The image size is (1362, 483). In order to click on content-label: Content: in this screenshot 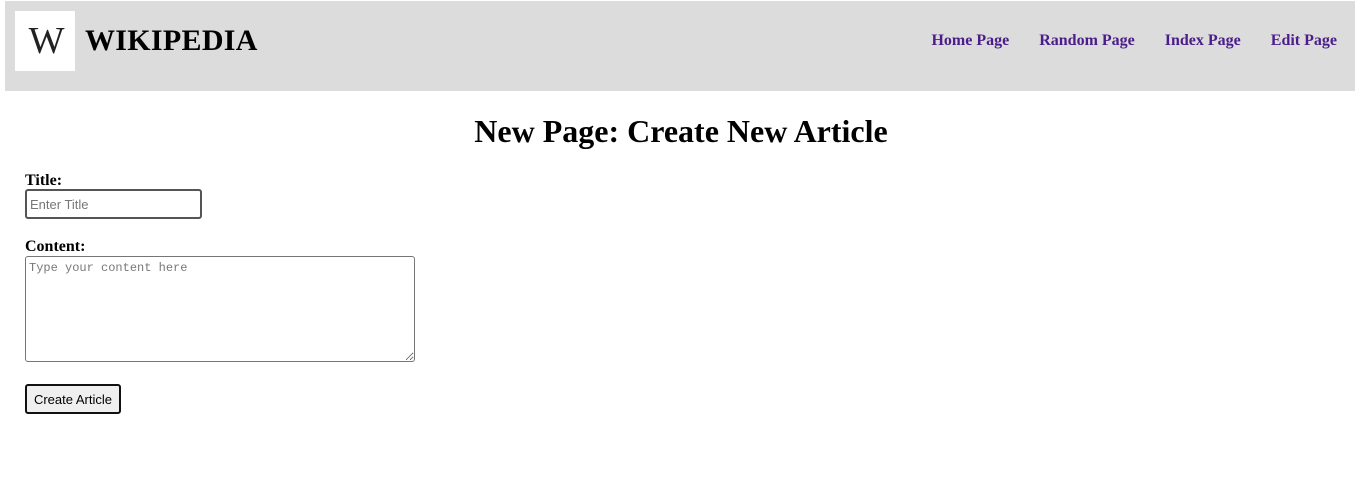, I will do `click(55, 246)`.